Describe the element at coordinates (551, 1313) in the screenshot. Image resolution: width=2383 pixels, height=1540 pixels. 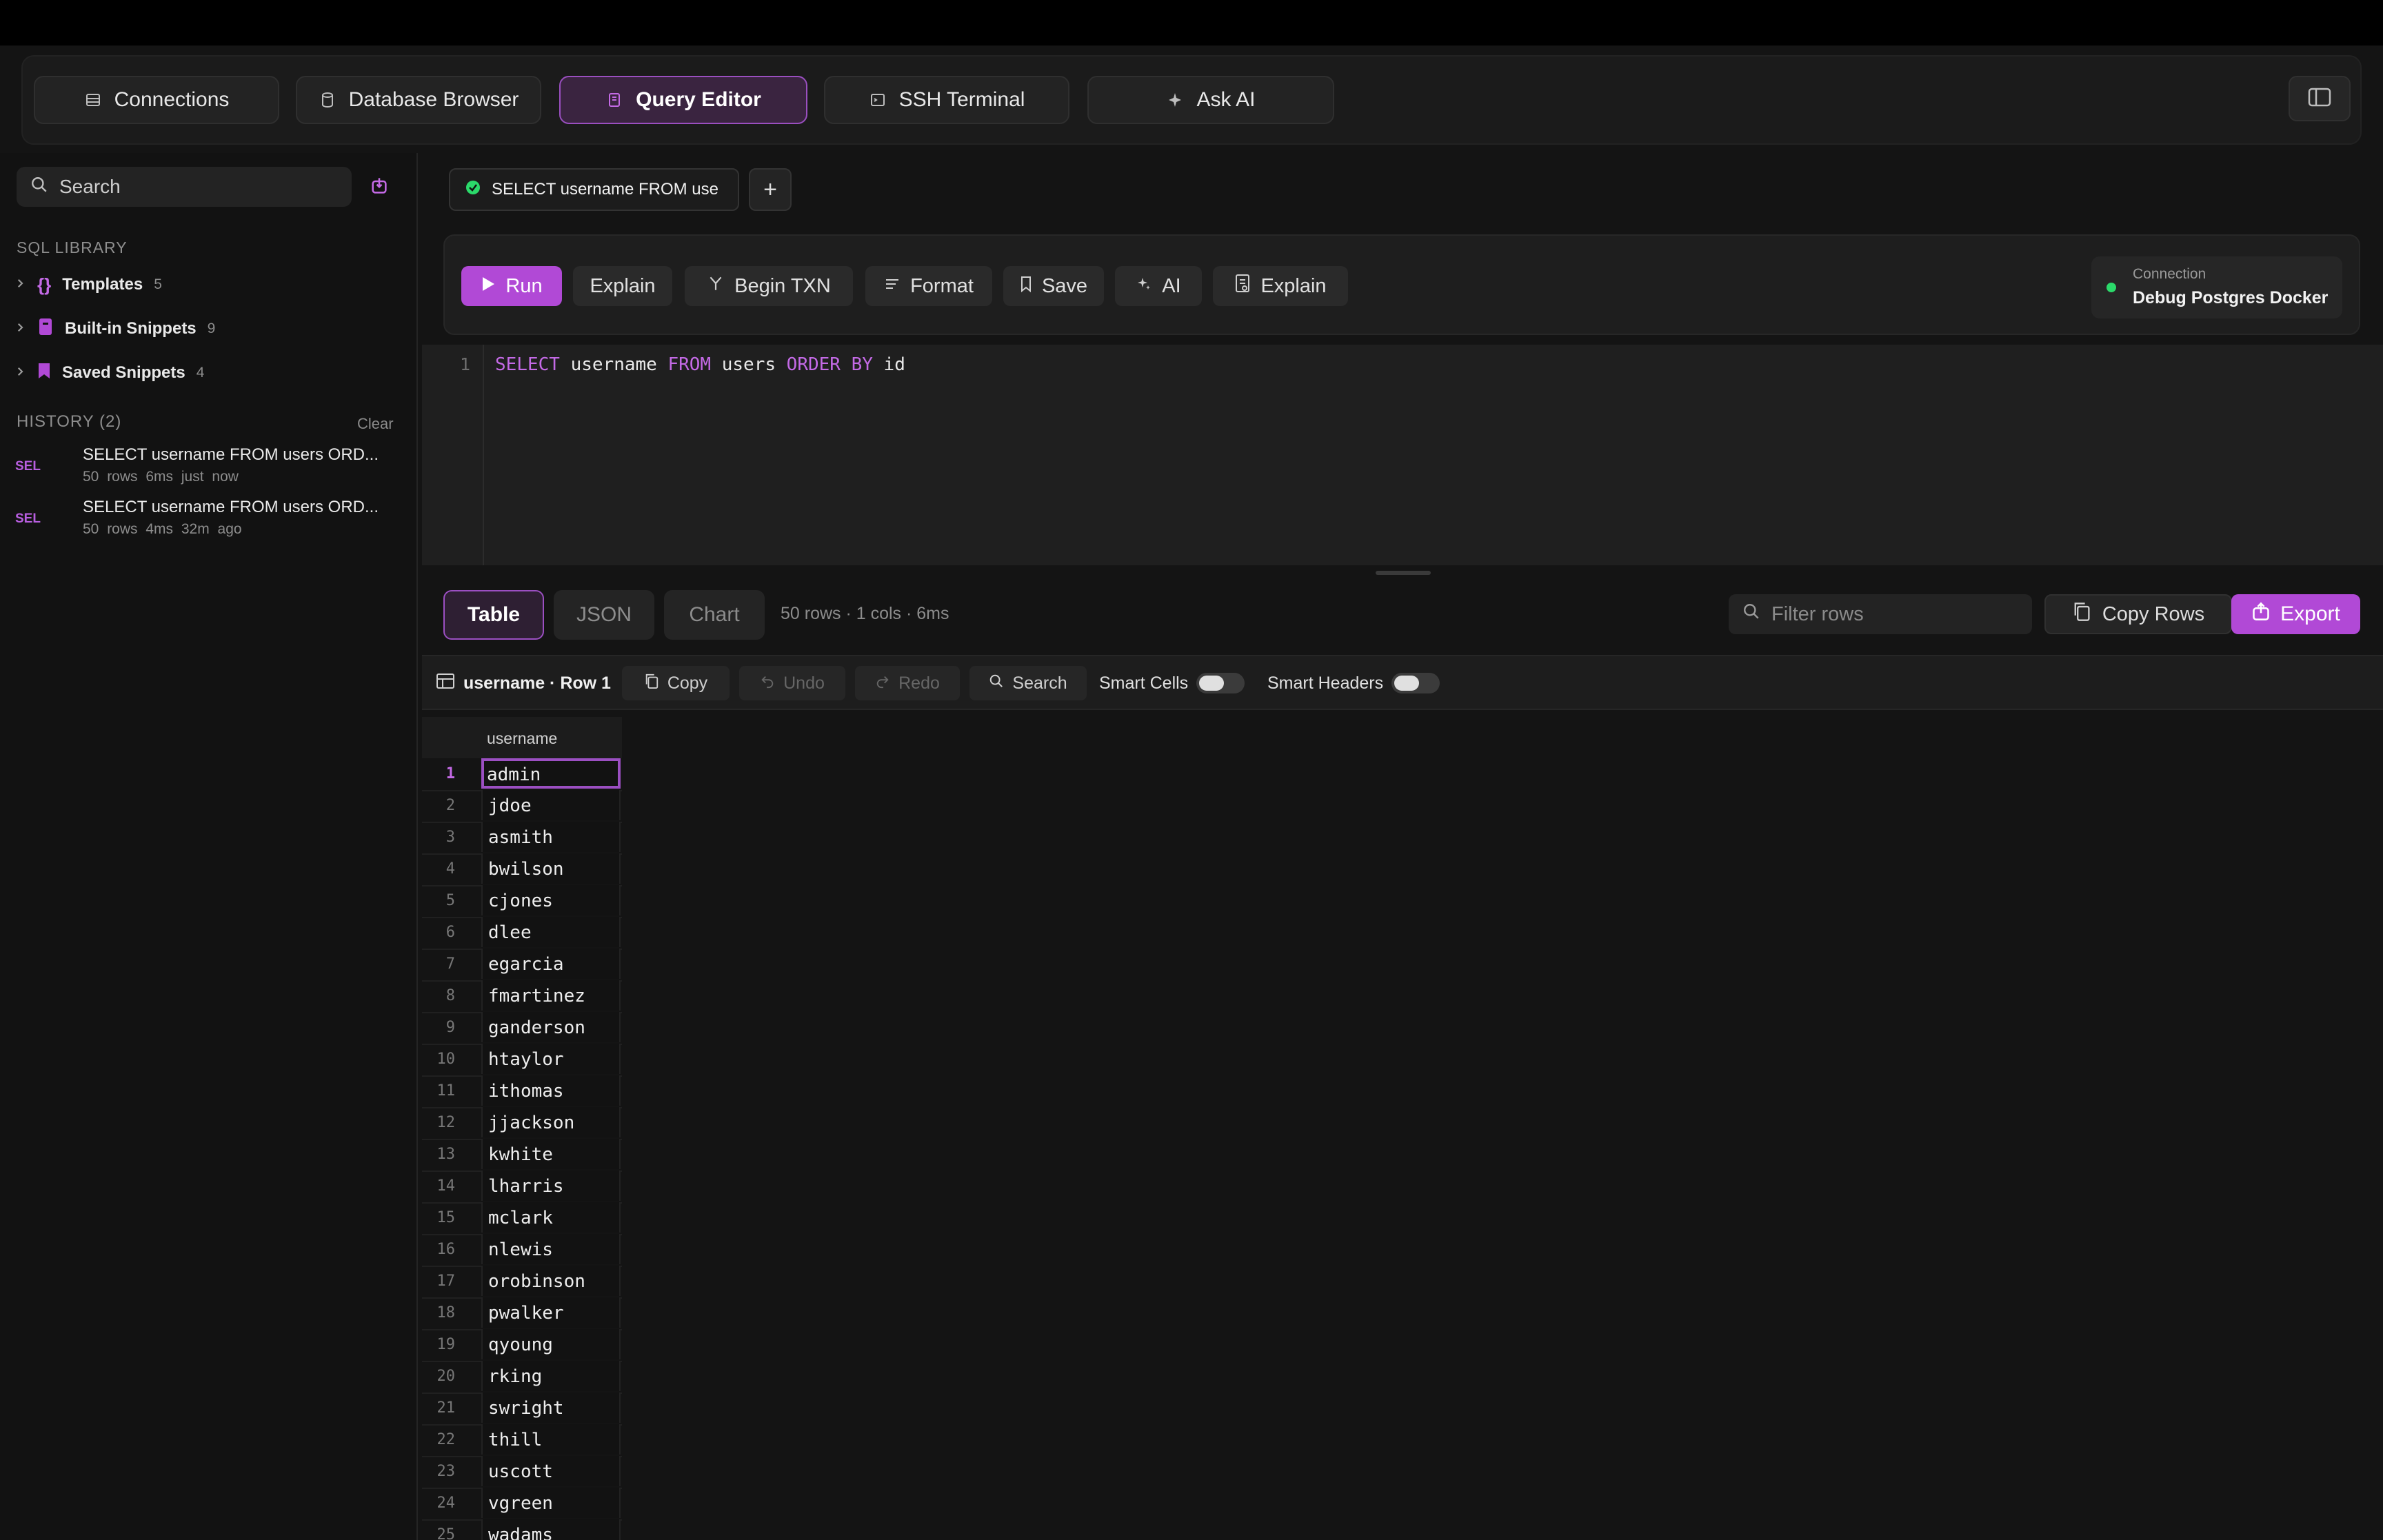
I see `table-cell: pwalker` at that location.